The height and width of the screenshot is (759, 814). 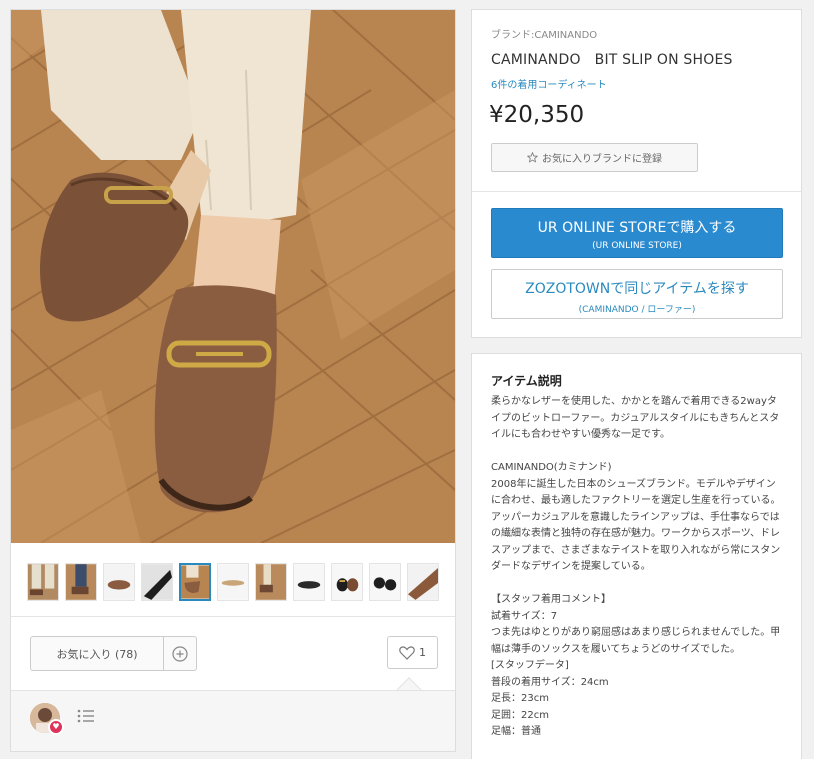 What do you see at coordinates (422, 652) in the screenshot?
I see `like-count: 1` at bounding box center [422, 652].